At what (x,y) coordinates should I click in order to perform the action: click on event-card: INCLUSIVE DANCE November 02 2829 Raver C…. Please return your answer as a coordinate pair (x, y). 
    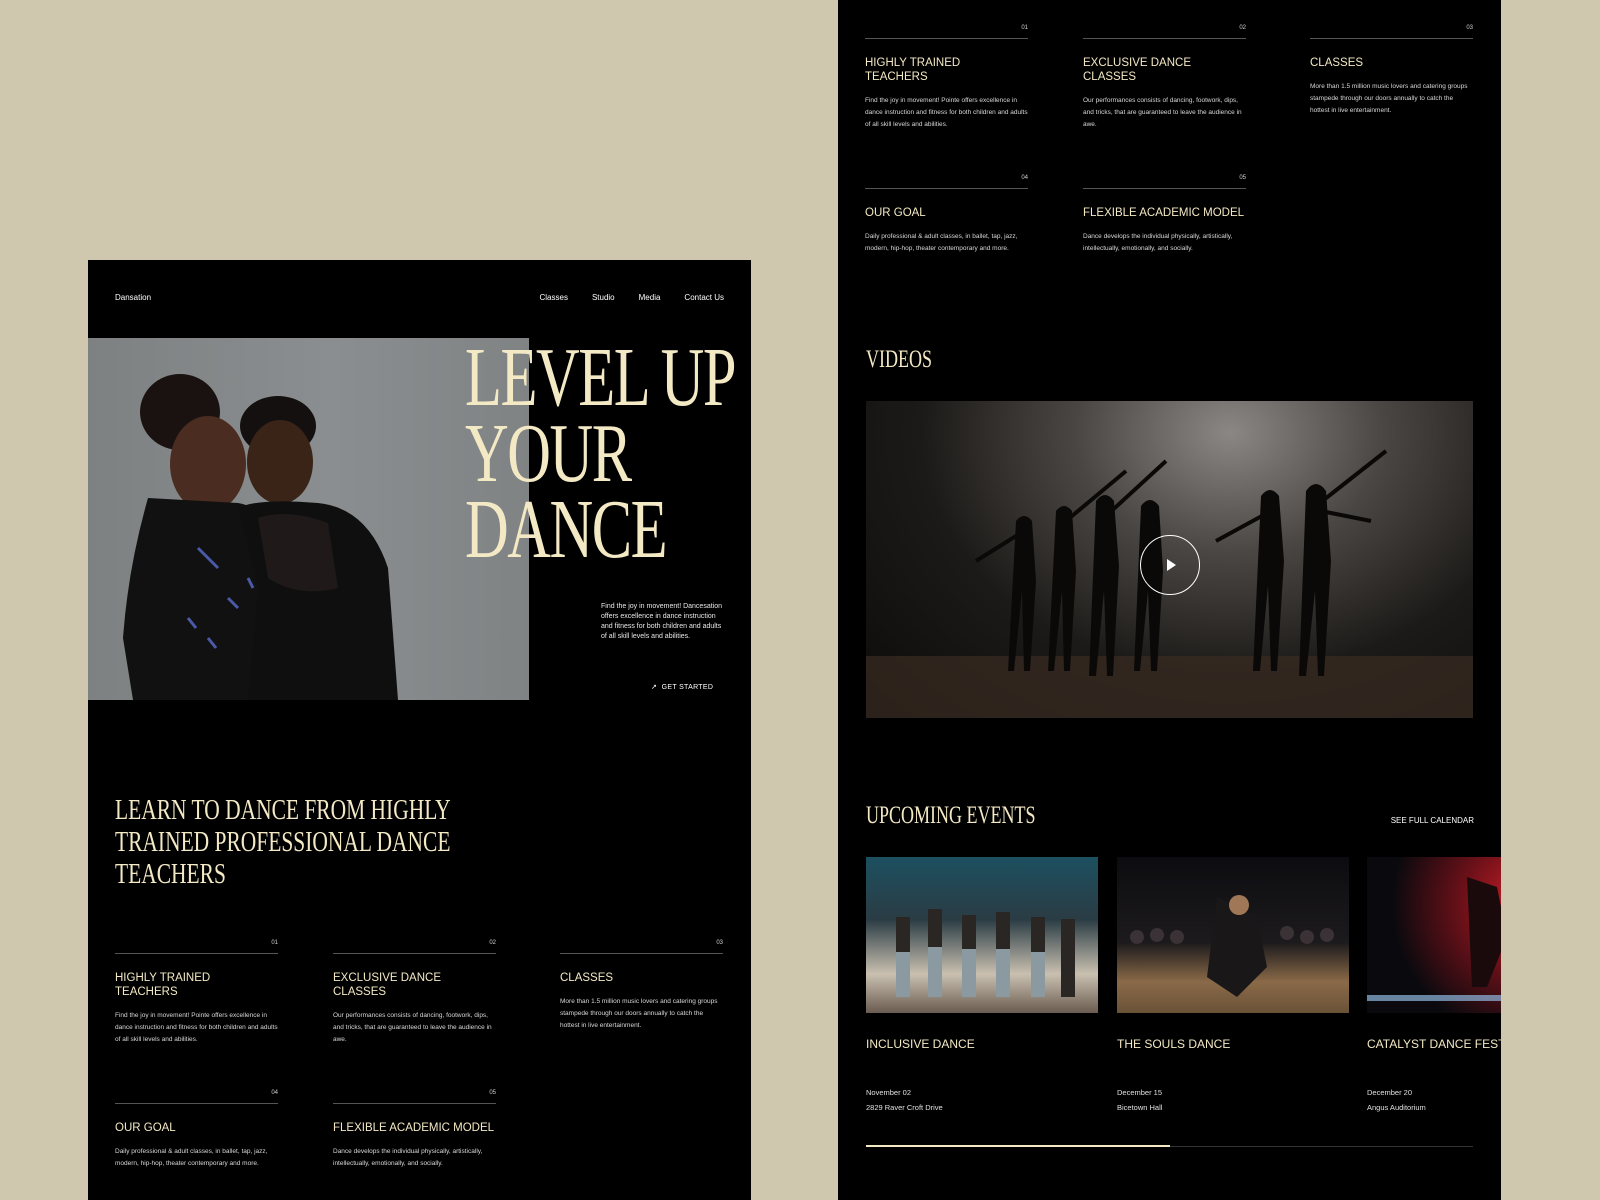
    Looking at the image, I should click on (982, 984).